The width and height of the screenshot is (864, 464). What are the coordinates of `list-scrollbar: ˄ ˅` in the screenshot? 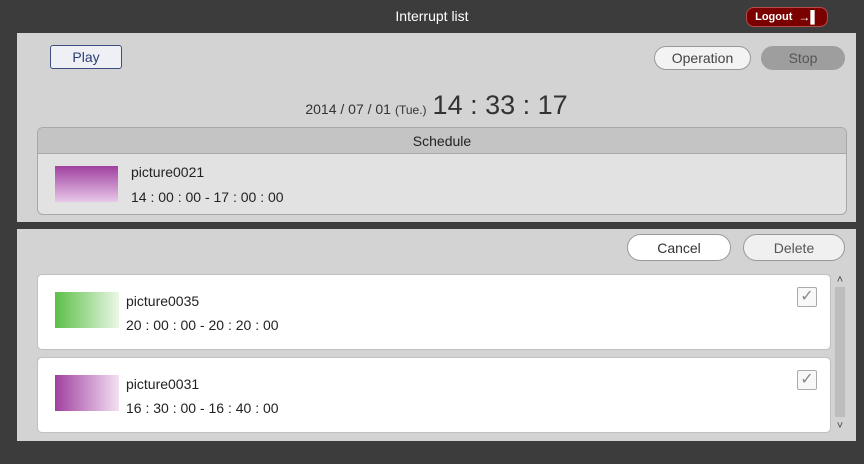 It's located at (840, 353).